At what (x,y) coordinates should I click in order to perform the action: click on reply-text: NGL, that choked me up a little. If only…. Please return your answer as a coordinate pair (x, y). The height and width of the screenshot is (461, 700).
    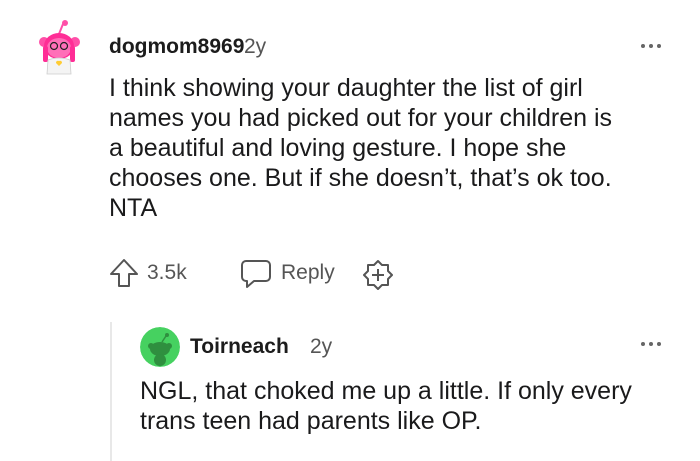
    Looking at the image, I should click on (386, 406).